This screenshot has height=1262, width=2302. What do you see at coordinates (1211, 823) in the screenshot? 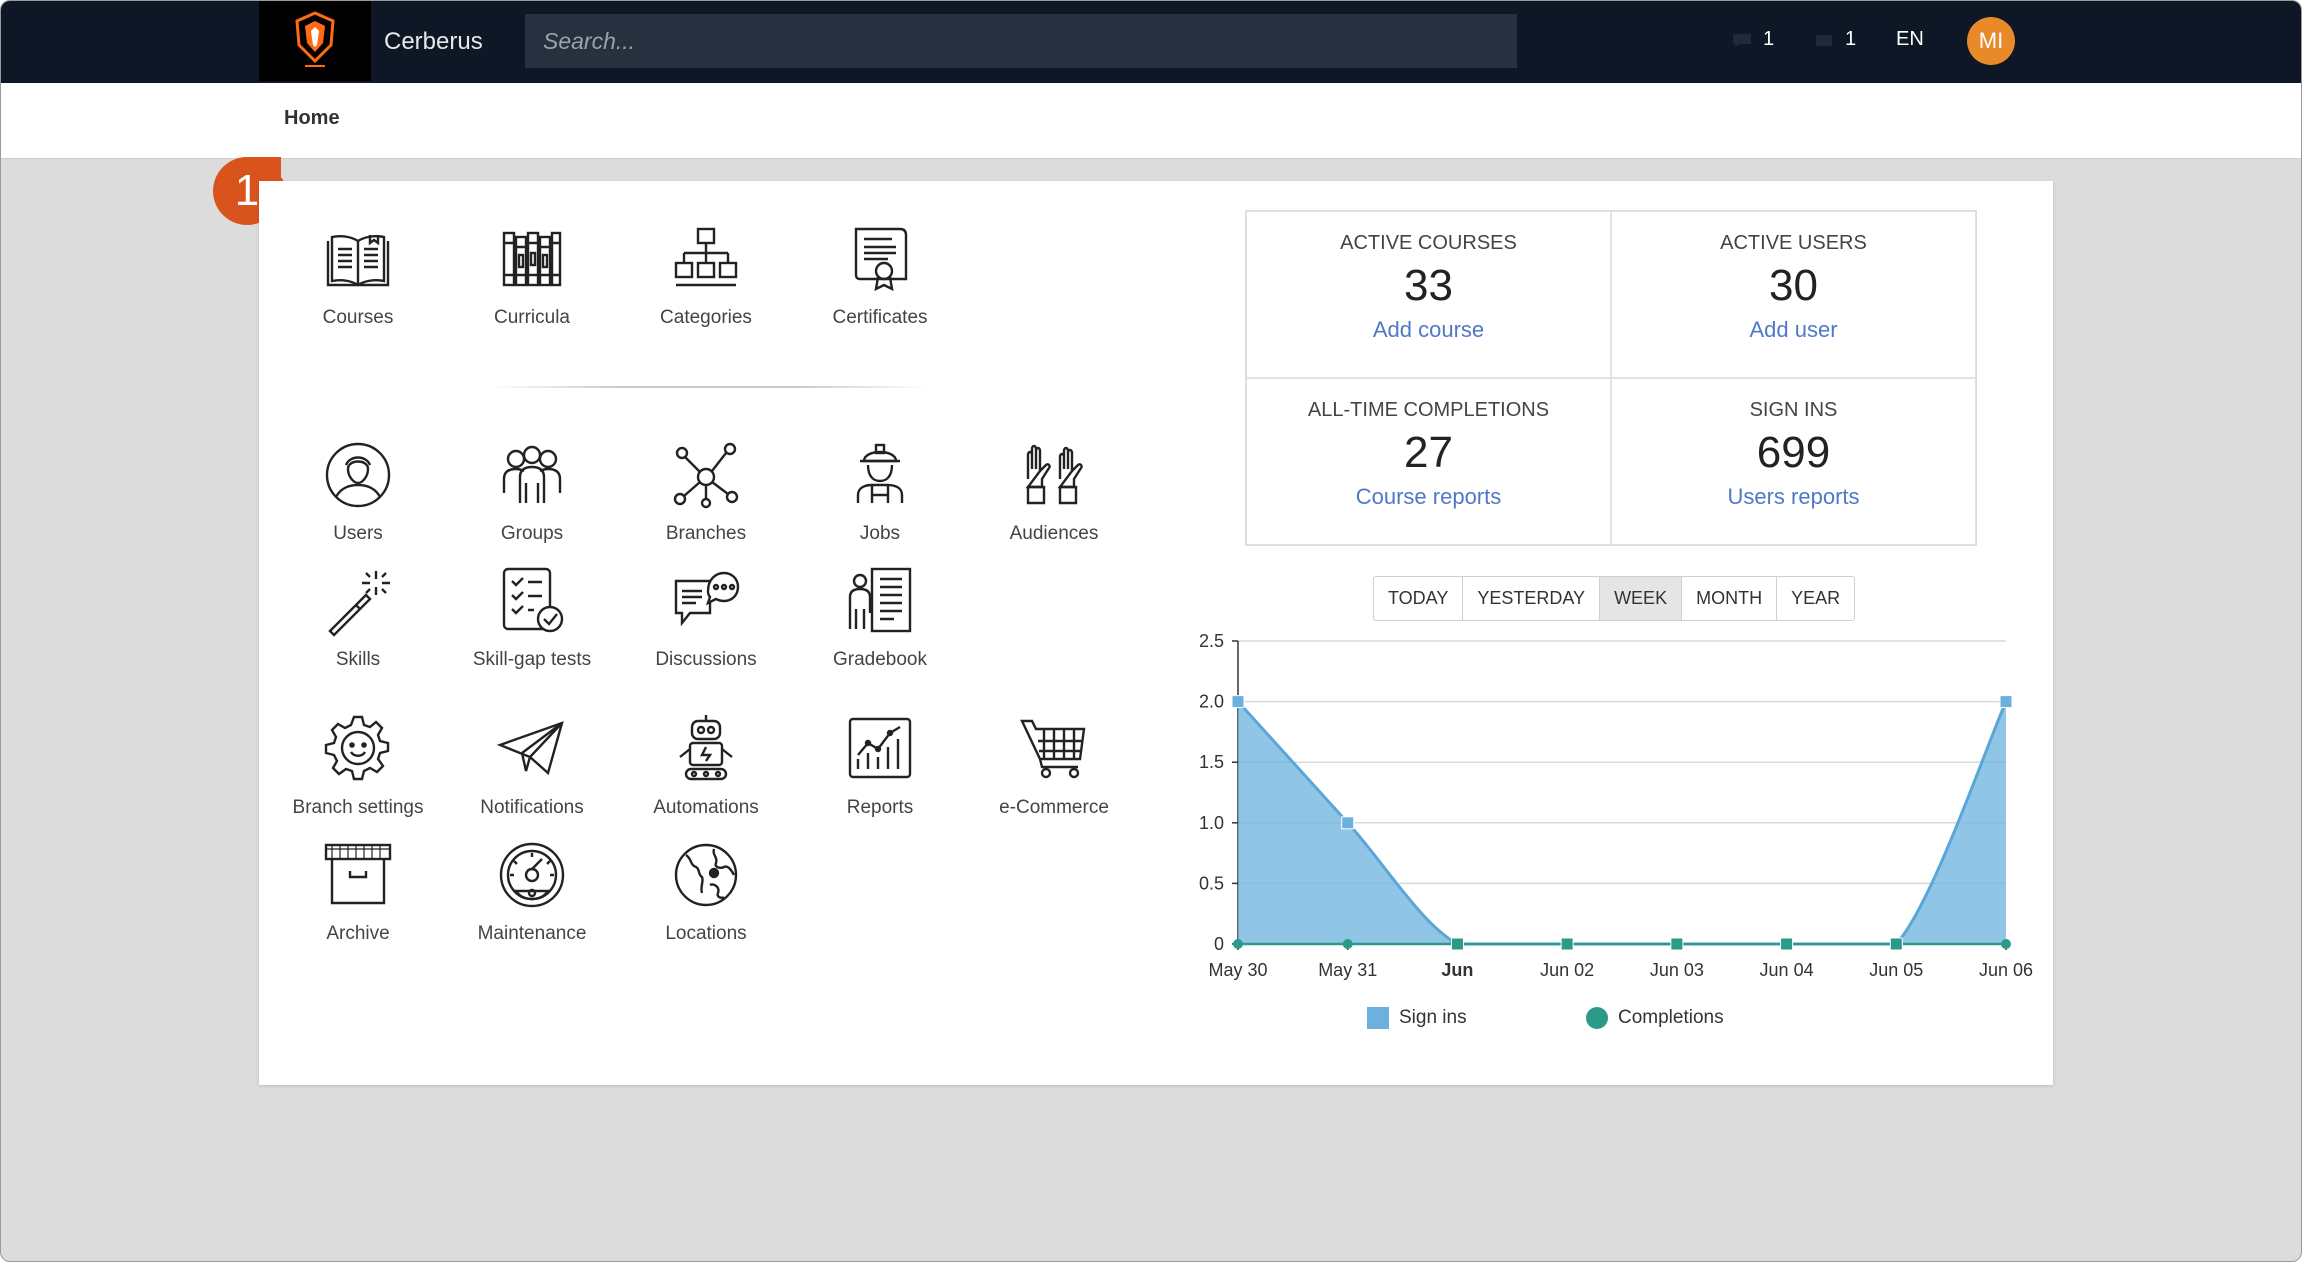
I see `y-tick-label: 1.0` at bounding box center [1211, 823].